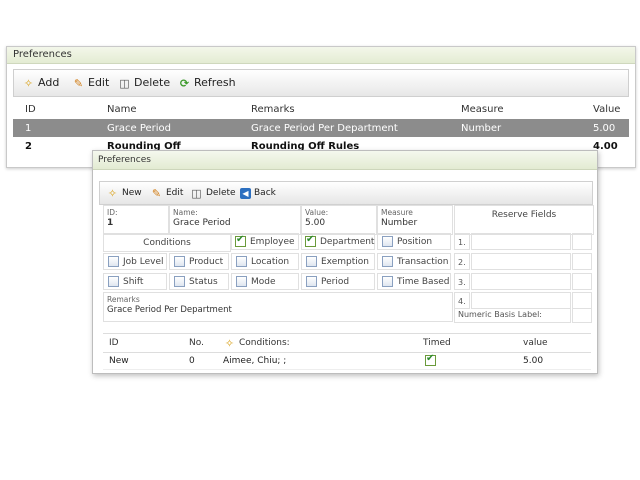 The height and width of the screenshot is (480, 640). What do you see at coordinates (346, 193) in the screenshot?
I see `dialog-toolbar: ✧ New ✎ Edit ◫ Delete ◀ Back` at bounding box center [346, 193].